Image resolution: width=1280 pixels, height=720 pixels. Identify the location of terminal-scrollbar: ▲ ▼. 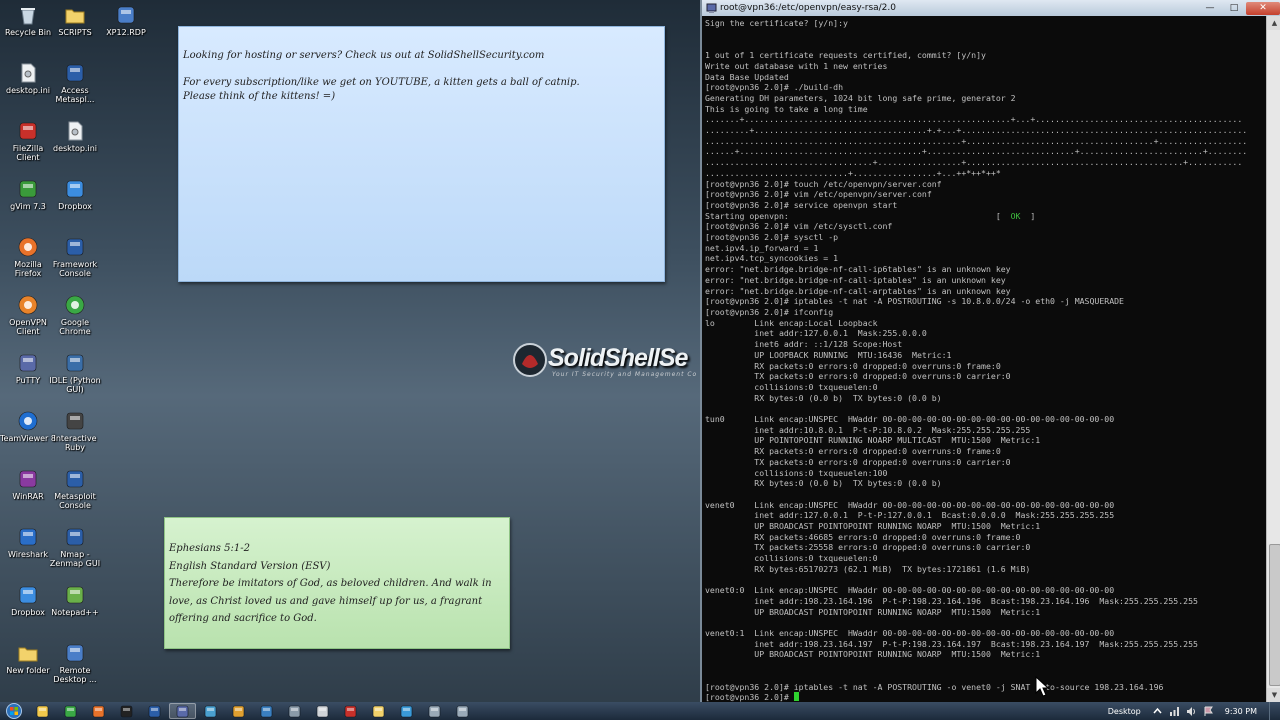
(1273, 359).